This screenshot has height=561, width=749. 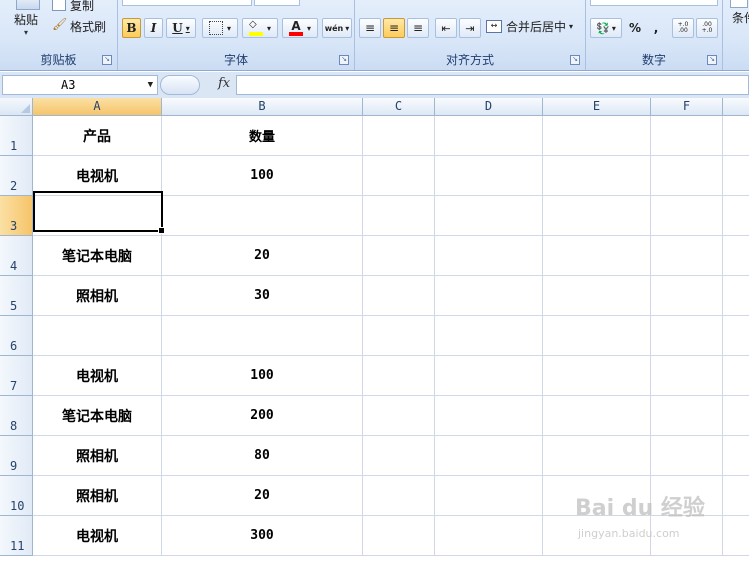 What do you see at coordinates (489, 416) in the screenshot?
I see `cell-d8` at bounding box center [489, 416].